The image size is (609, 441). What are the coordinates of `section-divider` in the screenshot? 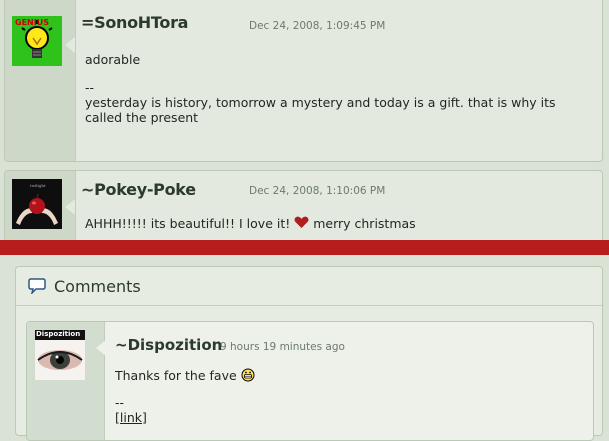 It's located at (304, 247).